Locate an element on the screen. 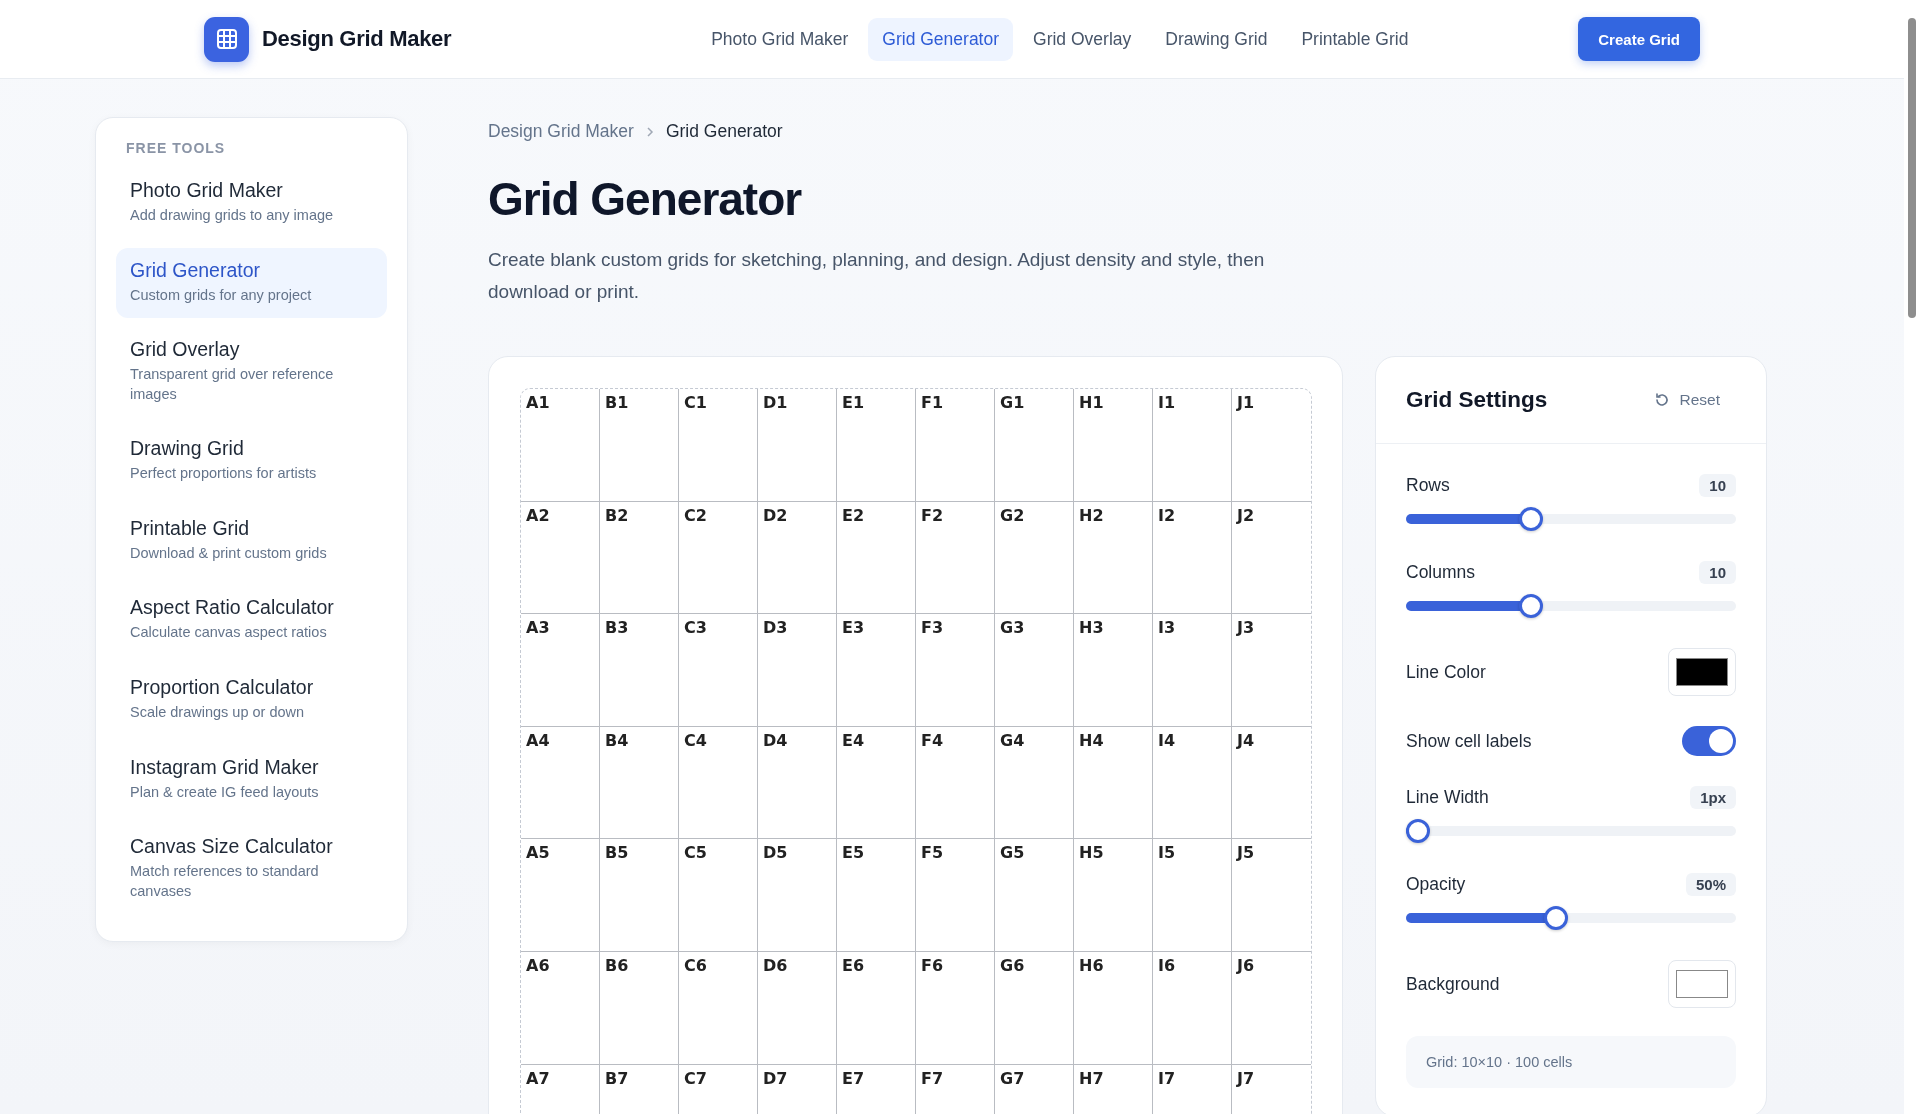  settings-title: Grid Settings is located at coordinates (1477, 400).